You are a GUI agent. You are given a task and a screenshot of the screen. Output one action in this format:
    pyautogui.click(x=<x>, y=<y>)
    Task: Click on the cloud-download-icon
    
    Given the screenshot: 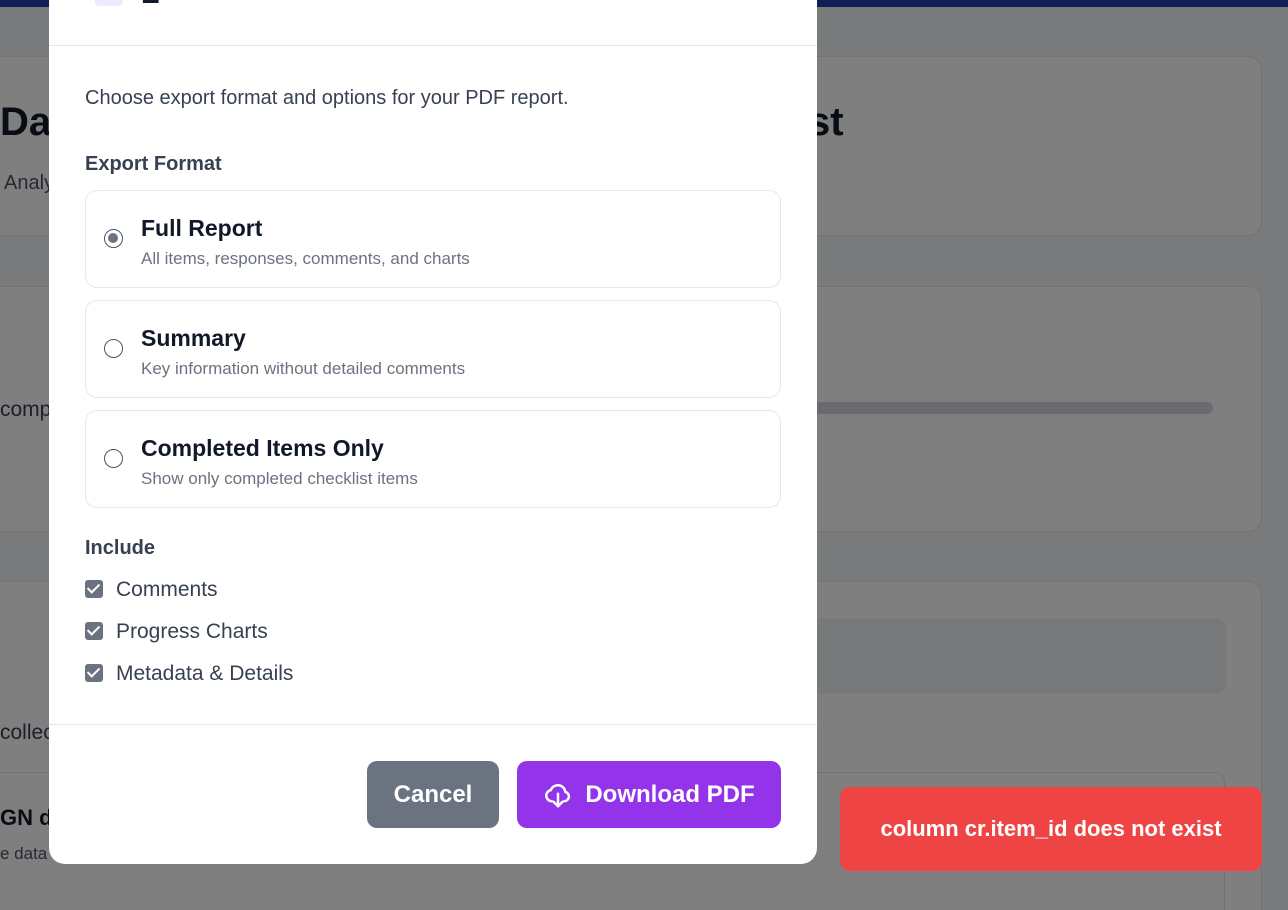 What is the action you would take?
    pyautogui.click(x=558, y=795)
    